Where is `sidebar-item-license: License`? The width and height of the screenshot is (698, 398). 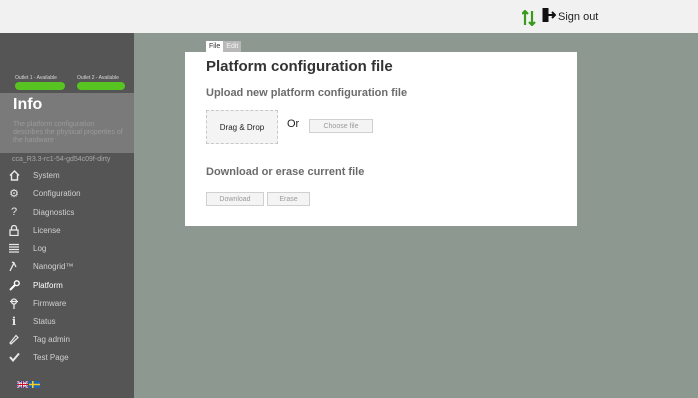 sidebar-item-license: License is located at coordinates (67, 230).